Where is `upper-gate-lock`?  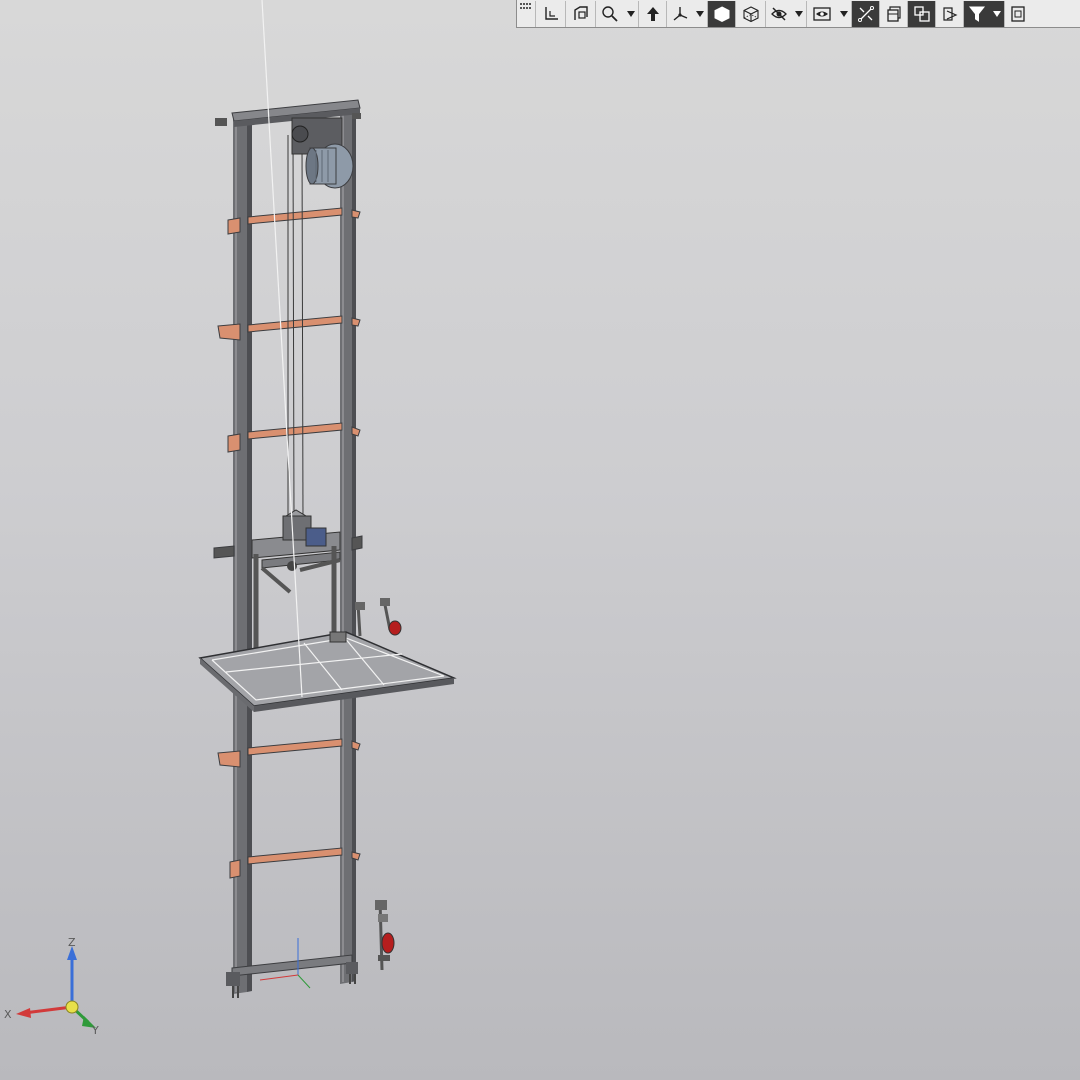 upper-gate-lock is located at coordinates (378, 617).